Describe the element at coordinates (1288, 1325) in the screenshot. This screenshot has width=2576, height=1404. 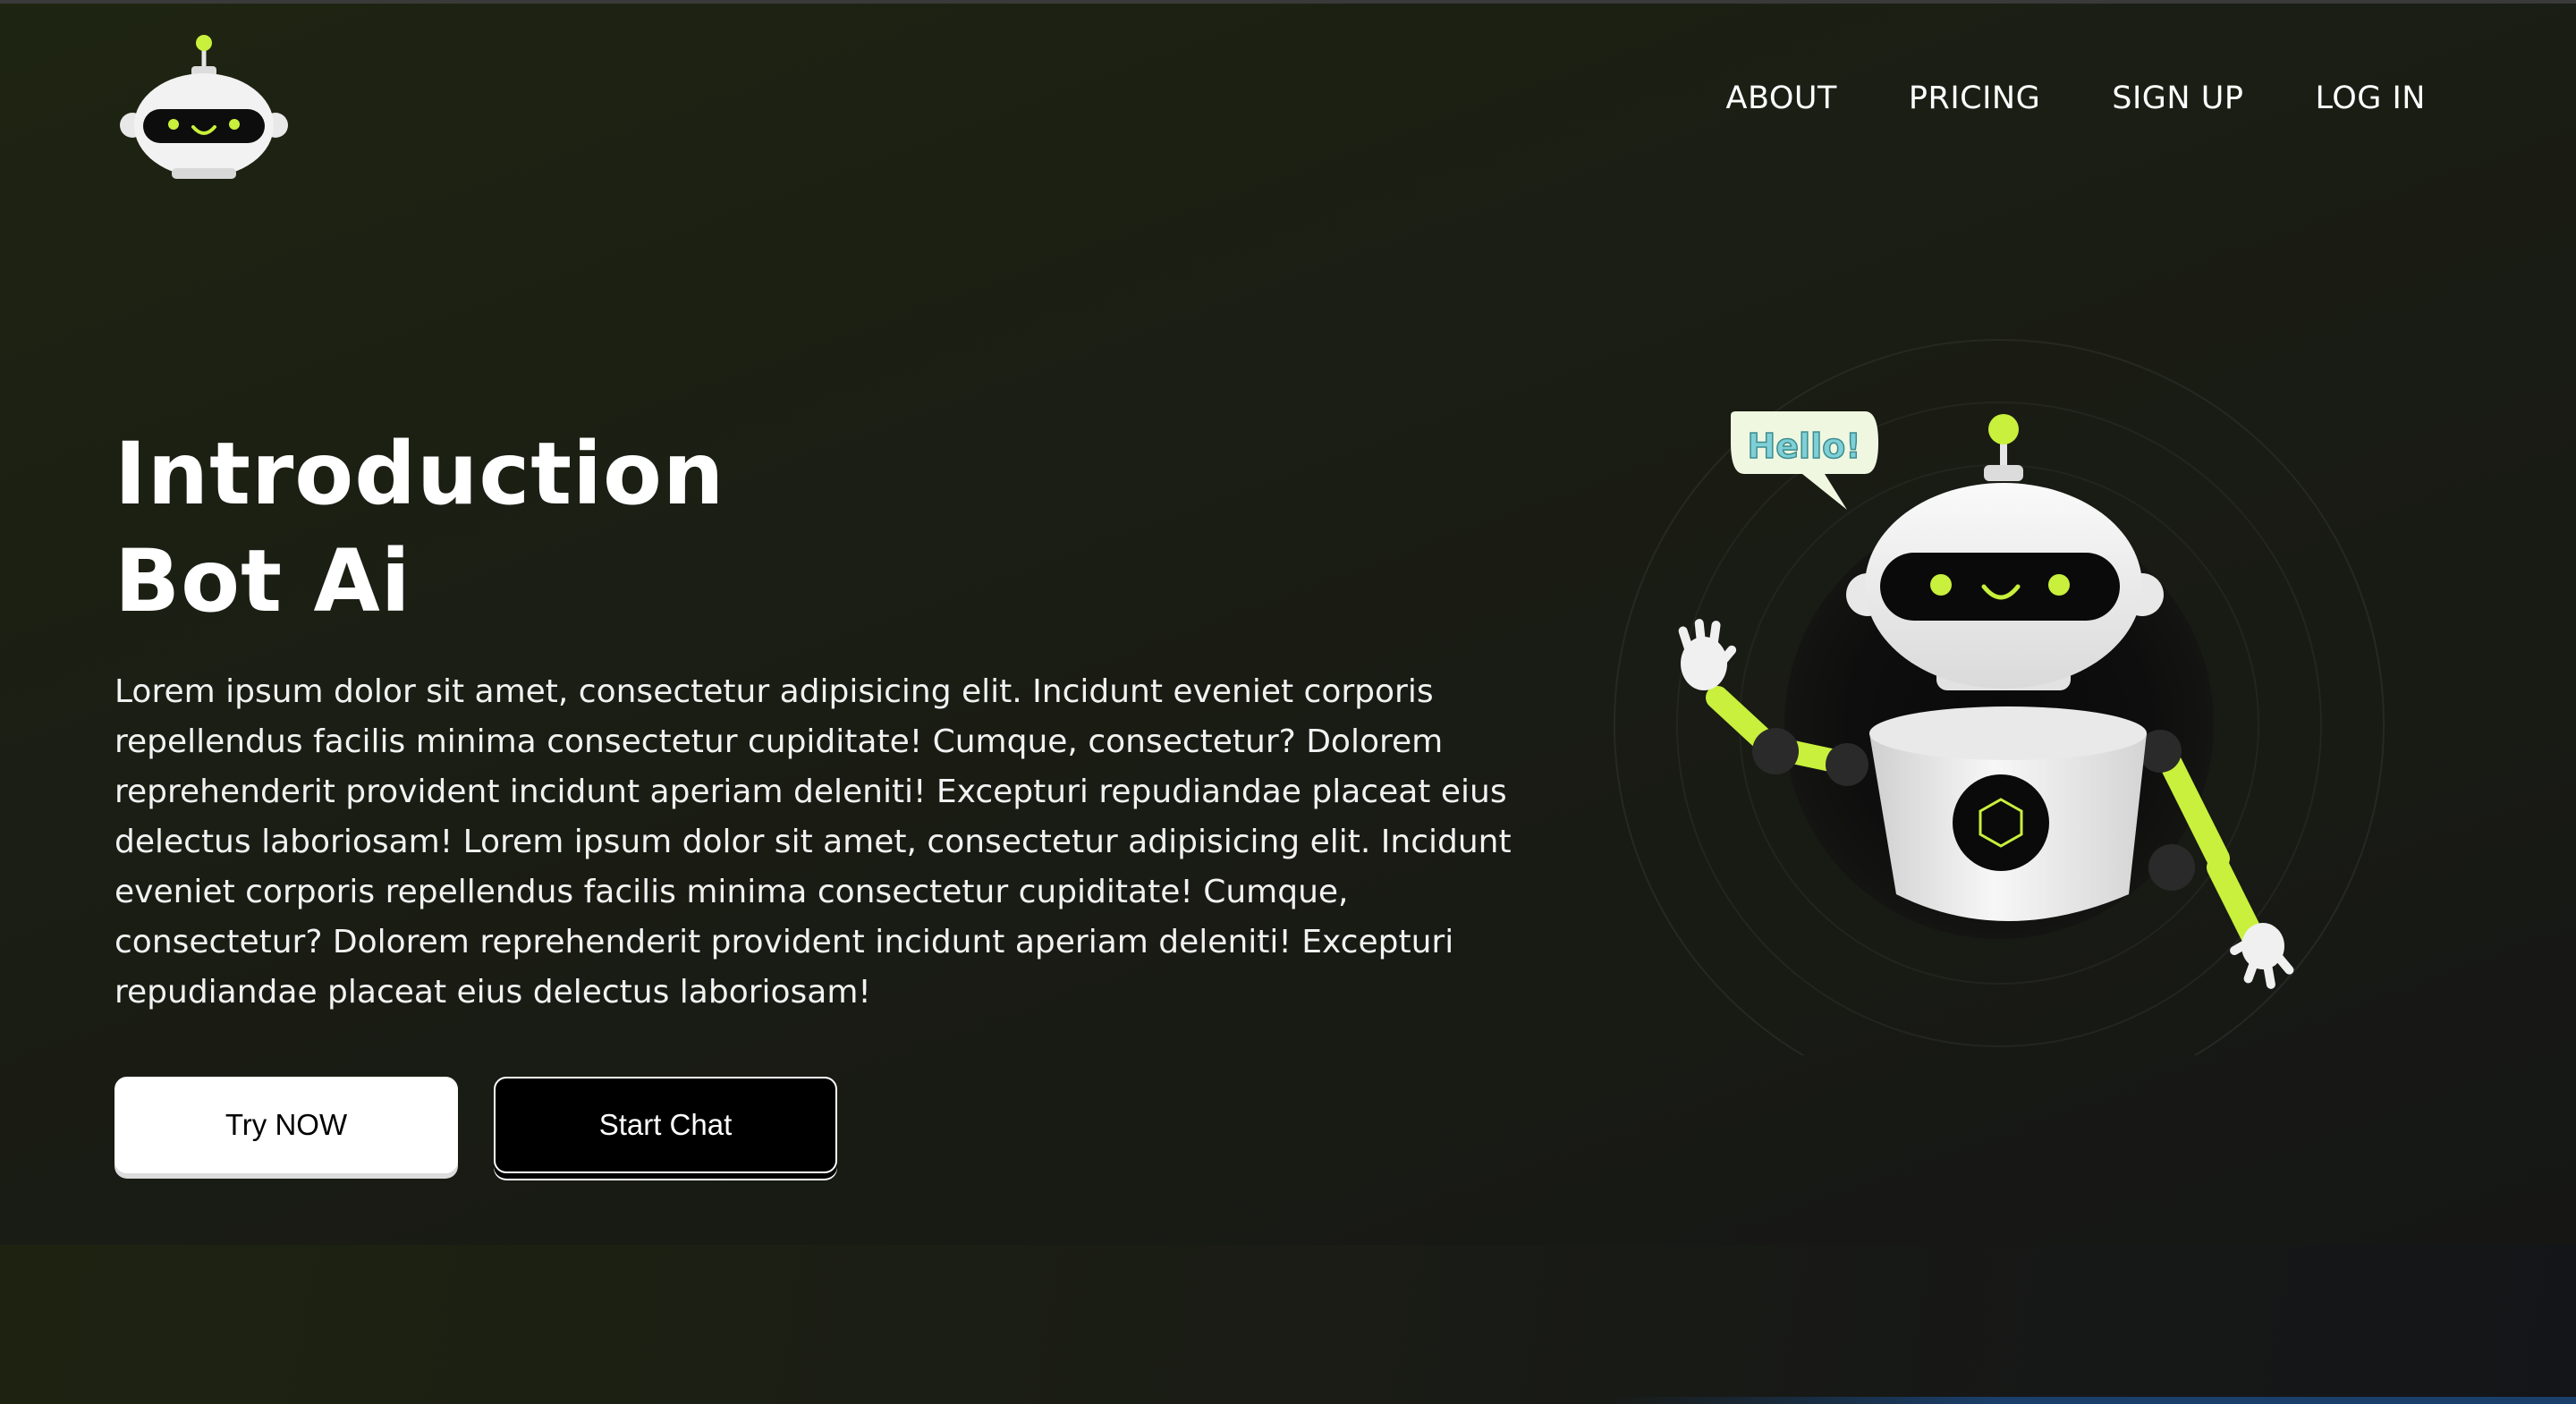
I see `next-section` at that location.